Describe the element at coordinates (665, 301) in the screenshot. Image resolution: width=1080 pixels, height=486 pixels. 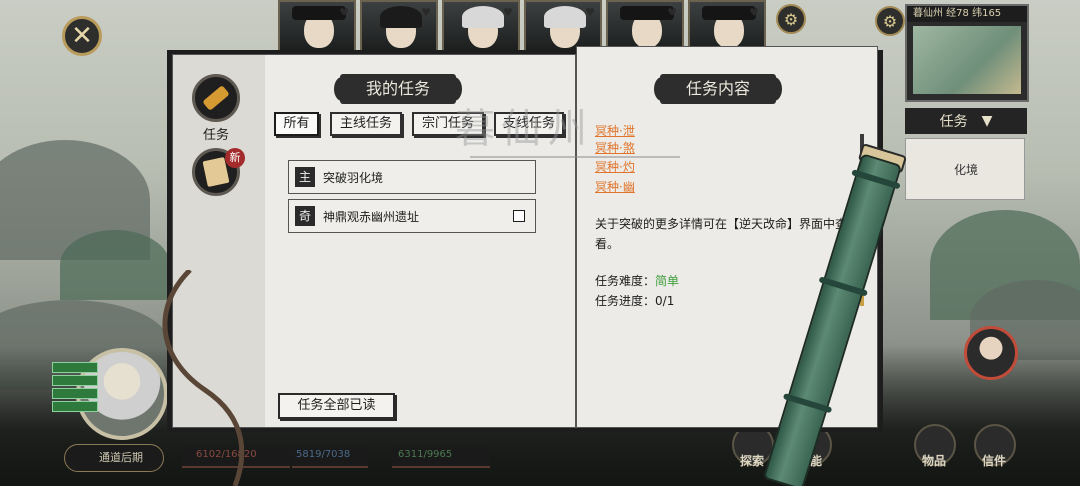
I see `progress-value: 0/1` at that location.